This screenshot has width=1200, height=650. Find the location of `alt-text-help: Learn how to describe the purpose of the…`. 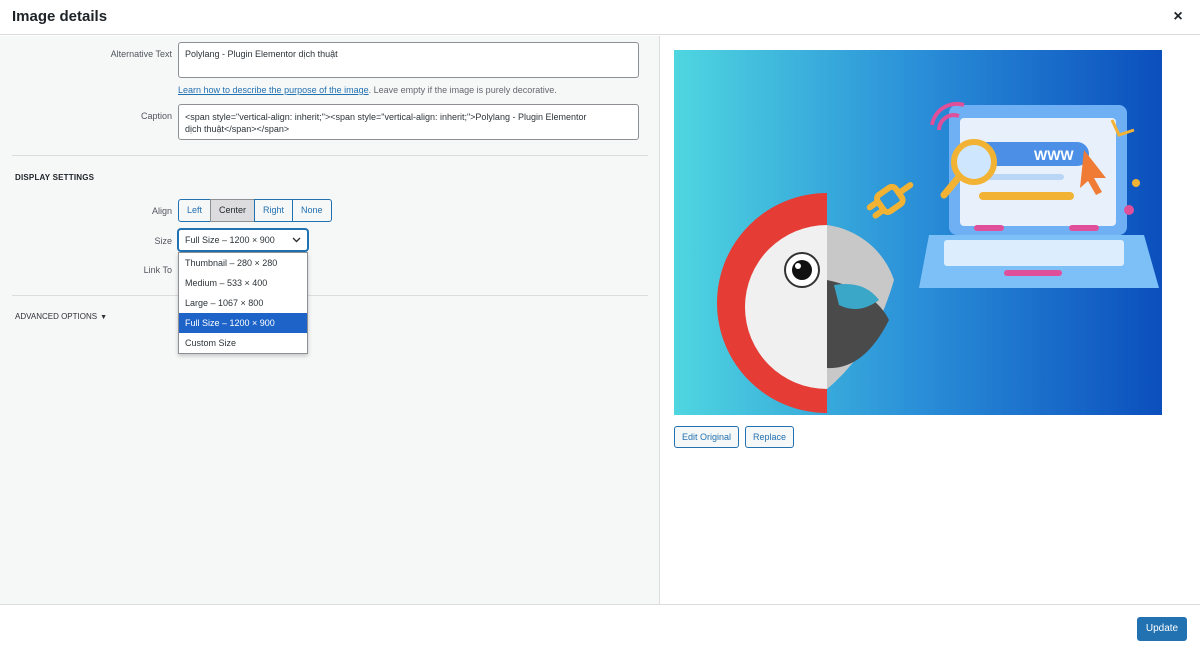

alt-text-help: Learn how to describe the purpose of the… is located at coordinates (367, 90).